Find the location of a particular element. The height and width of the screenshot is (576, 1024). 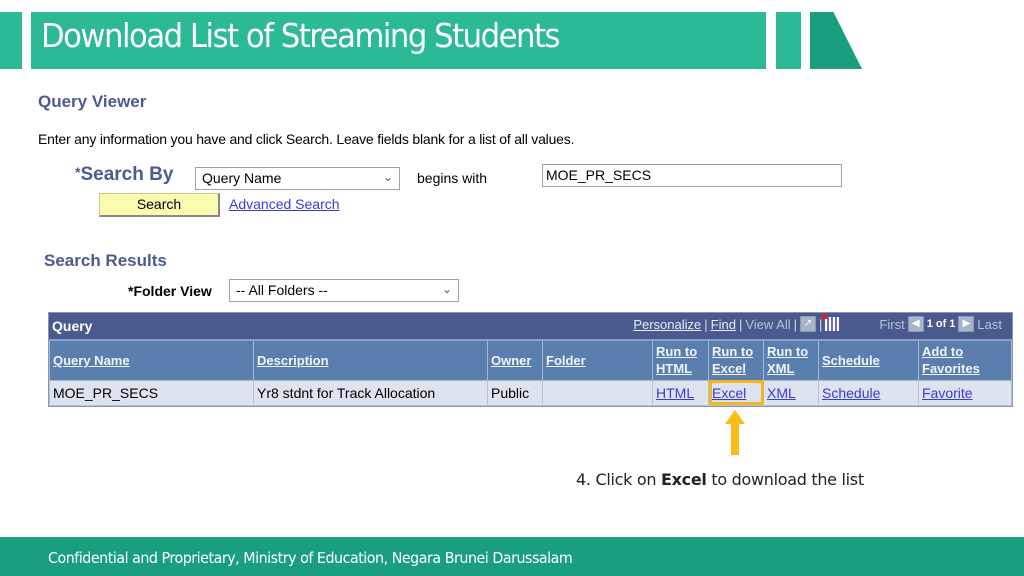

column-header-folder: Folder is located at coordinates (597, 360).